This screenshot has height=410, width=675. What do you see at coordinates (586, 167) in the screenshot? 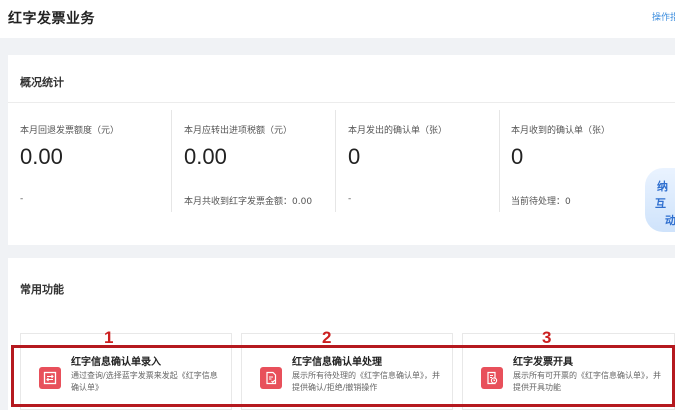
I see `stat-received-confirmations: 本月收到的确认单（张） 0 当前待处理：0` at bounding box center [586, 167].